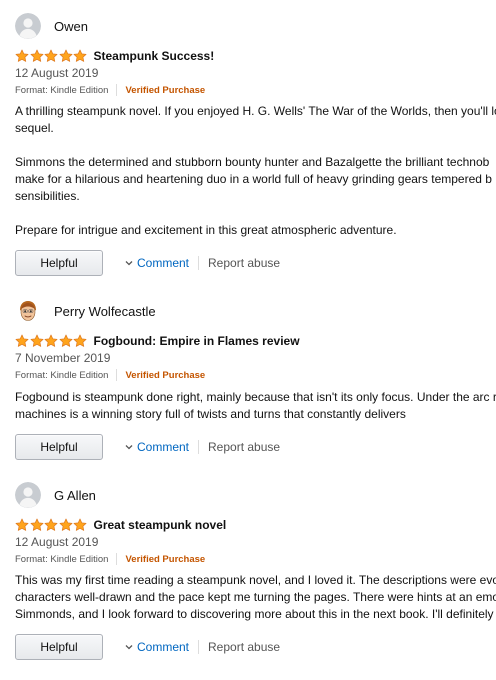 The width and height of the screenshot is (496, 680). I want to click on review-title: Steampunk Success!, so click(154, 56).